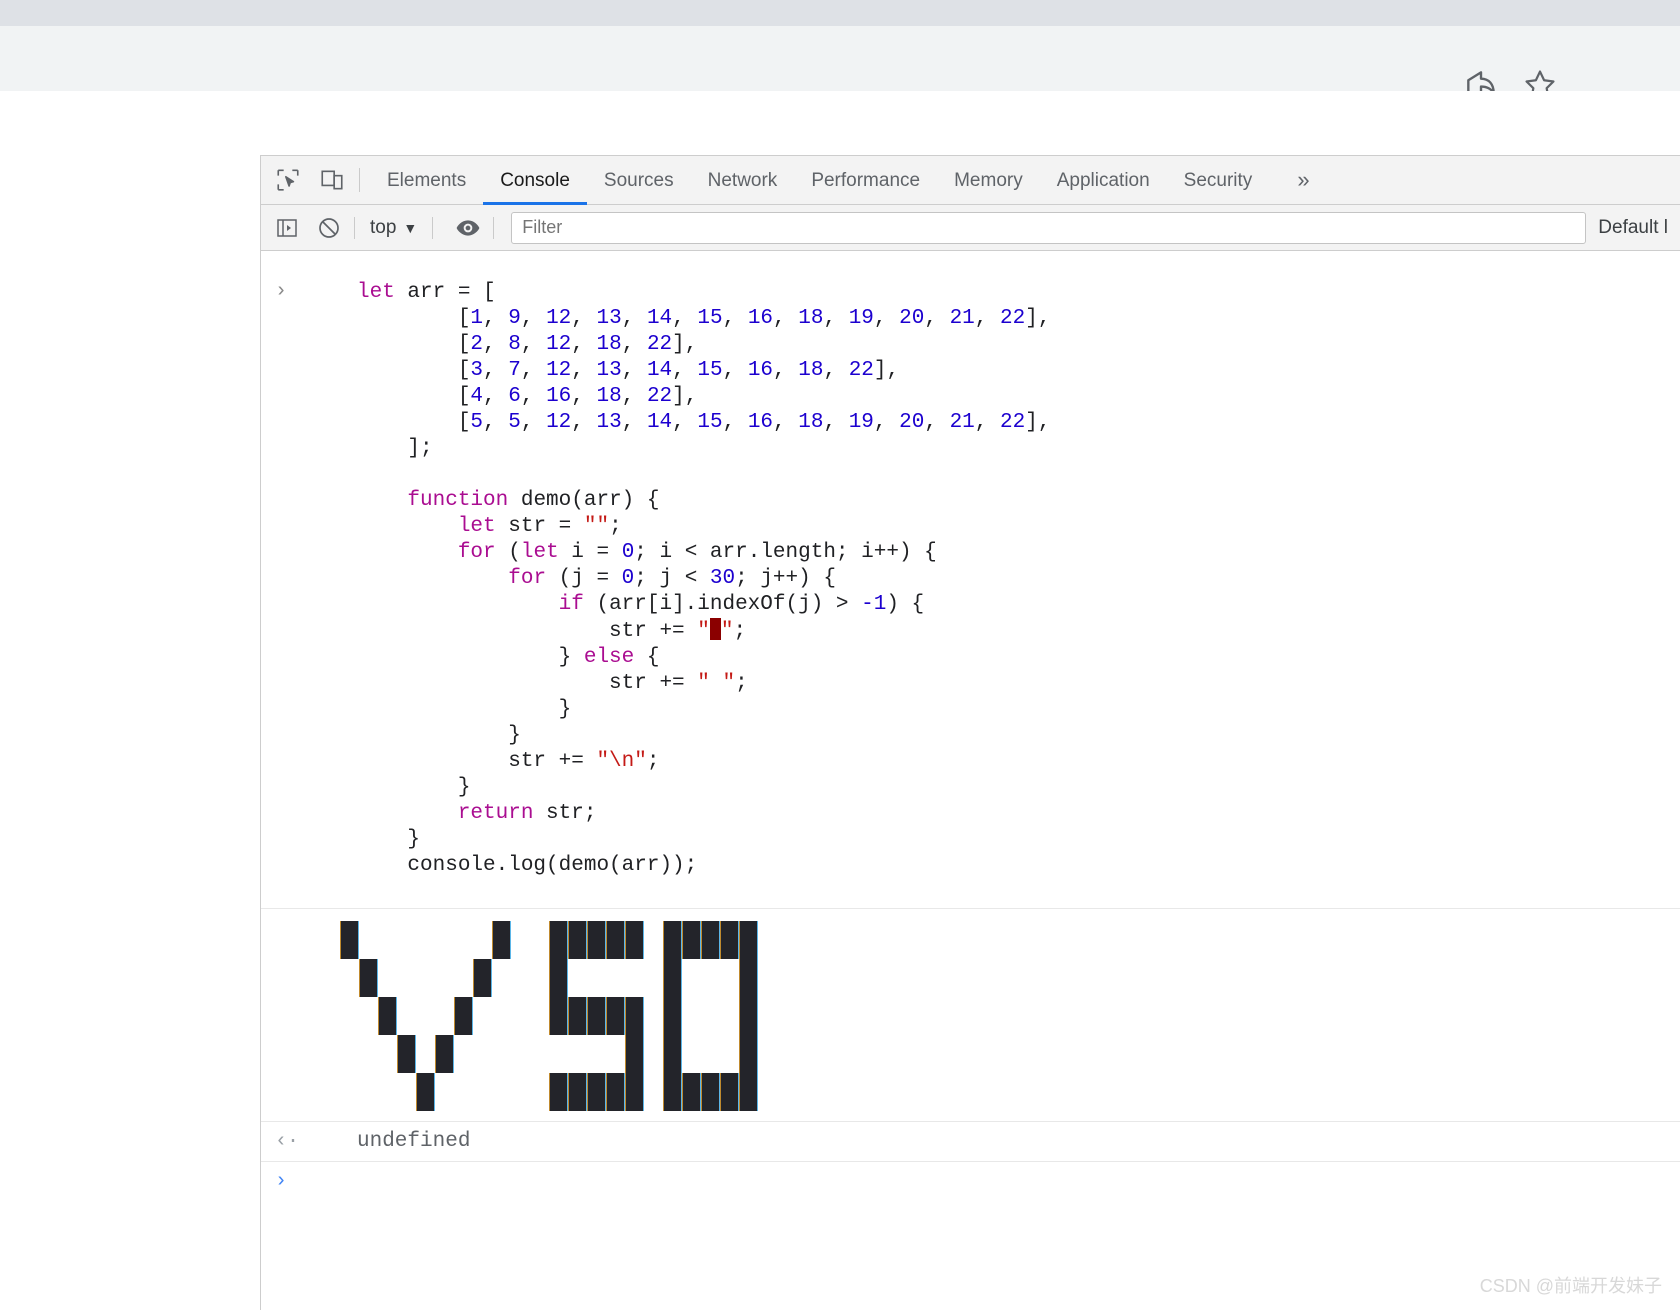  What do you see at coordinates (1303, 180) in the screenshot?
I see `more-tabs-icon: »` at bounding box center [1303, 180].